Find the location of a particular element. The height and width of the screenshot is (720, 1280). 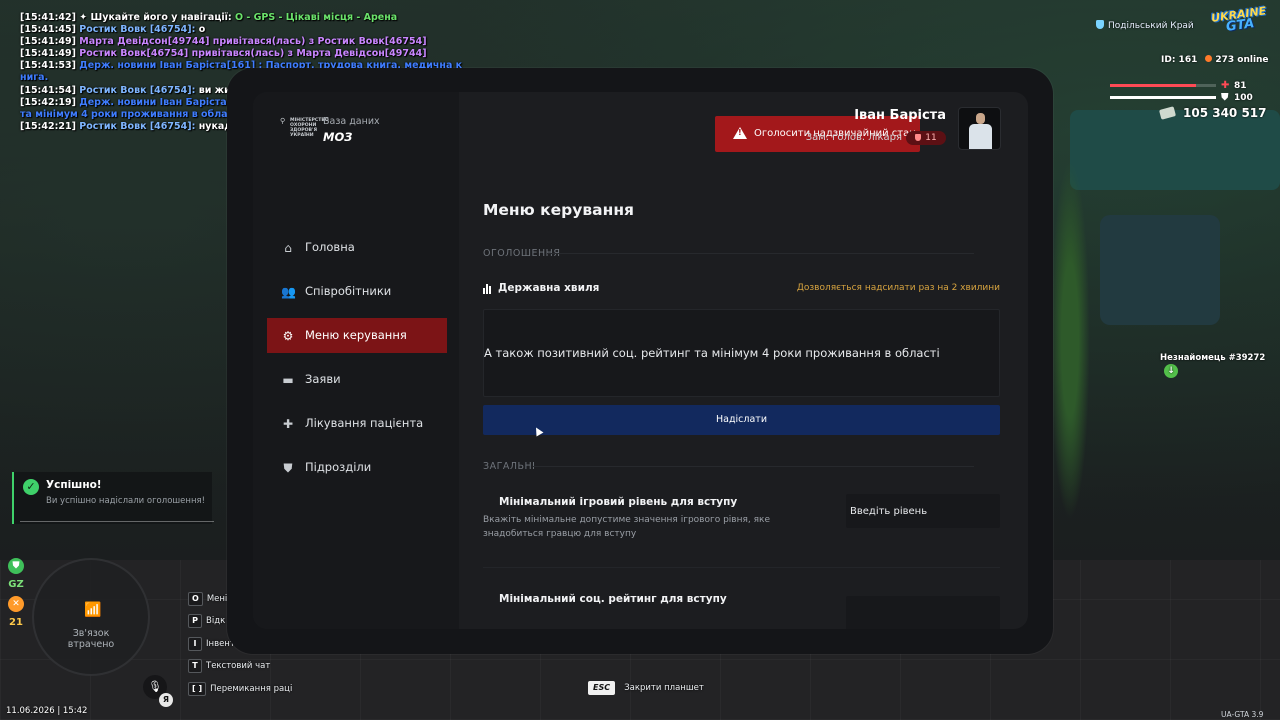

min-level-title: Мінімальний ігровий рівень для вступу is located at coordinates (618, 502).